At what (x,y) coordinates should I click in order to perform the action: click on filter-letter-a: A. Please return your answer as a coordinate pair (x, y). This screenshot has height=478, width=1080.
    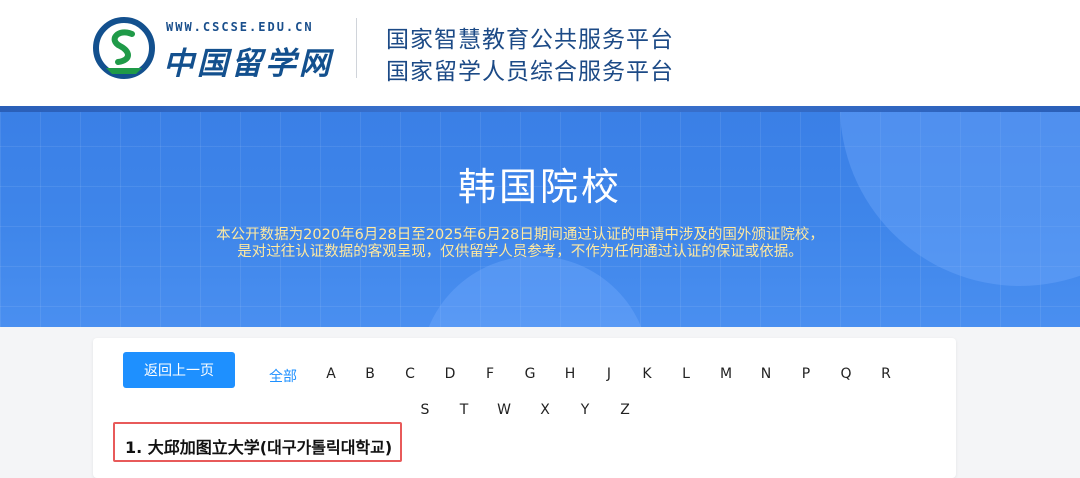
    Looking at the image, I should click on (331, 374).